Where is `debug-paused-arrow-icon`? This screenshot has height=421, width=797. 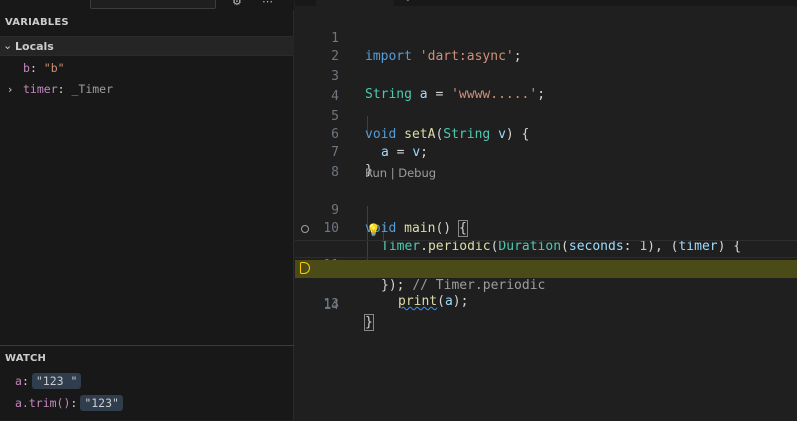 debug-paused-arrow-icon is located at coordinates (305, 268).